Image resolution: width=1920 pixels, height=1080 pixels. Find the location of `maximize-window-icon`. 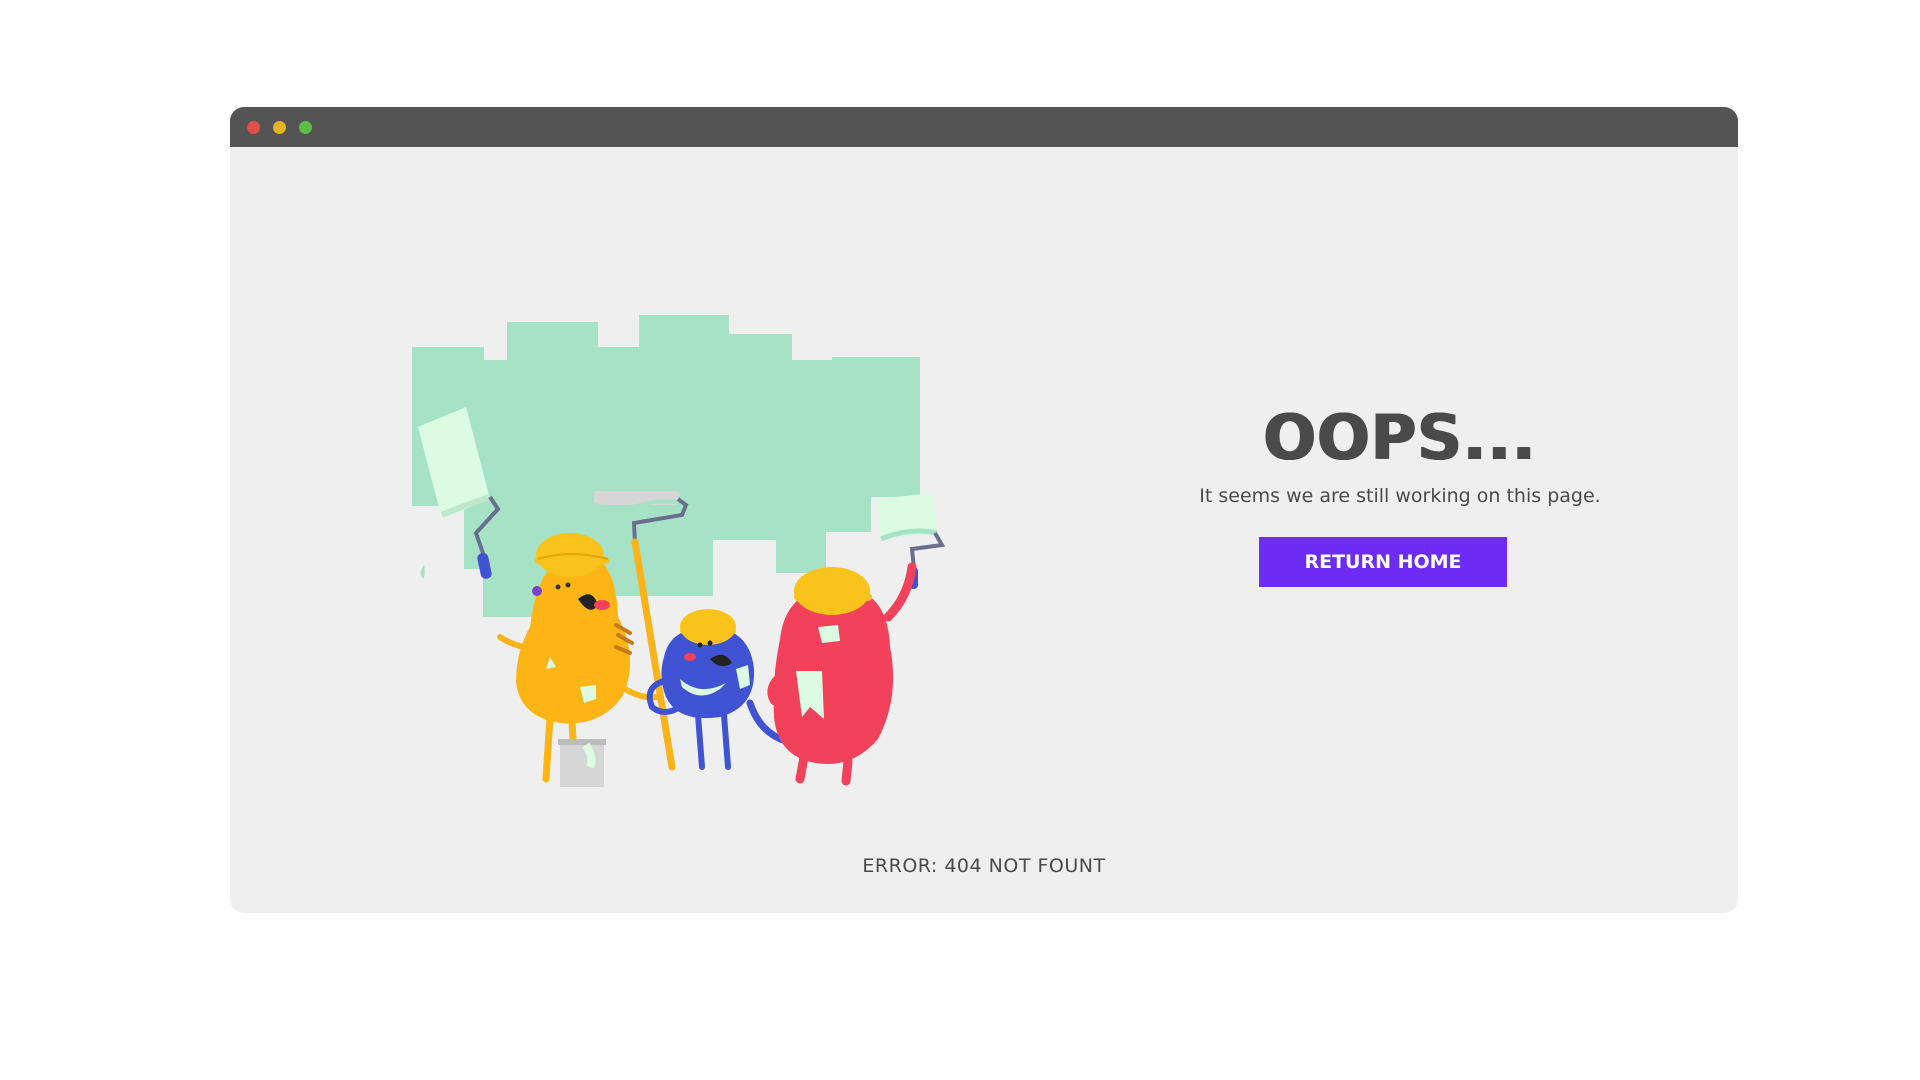

maximize-window-icon is located at coordinates (305, 127).